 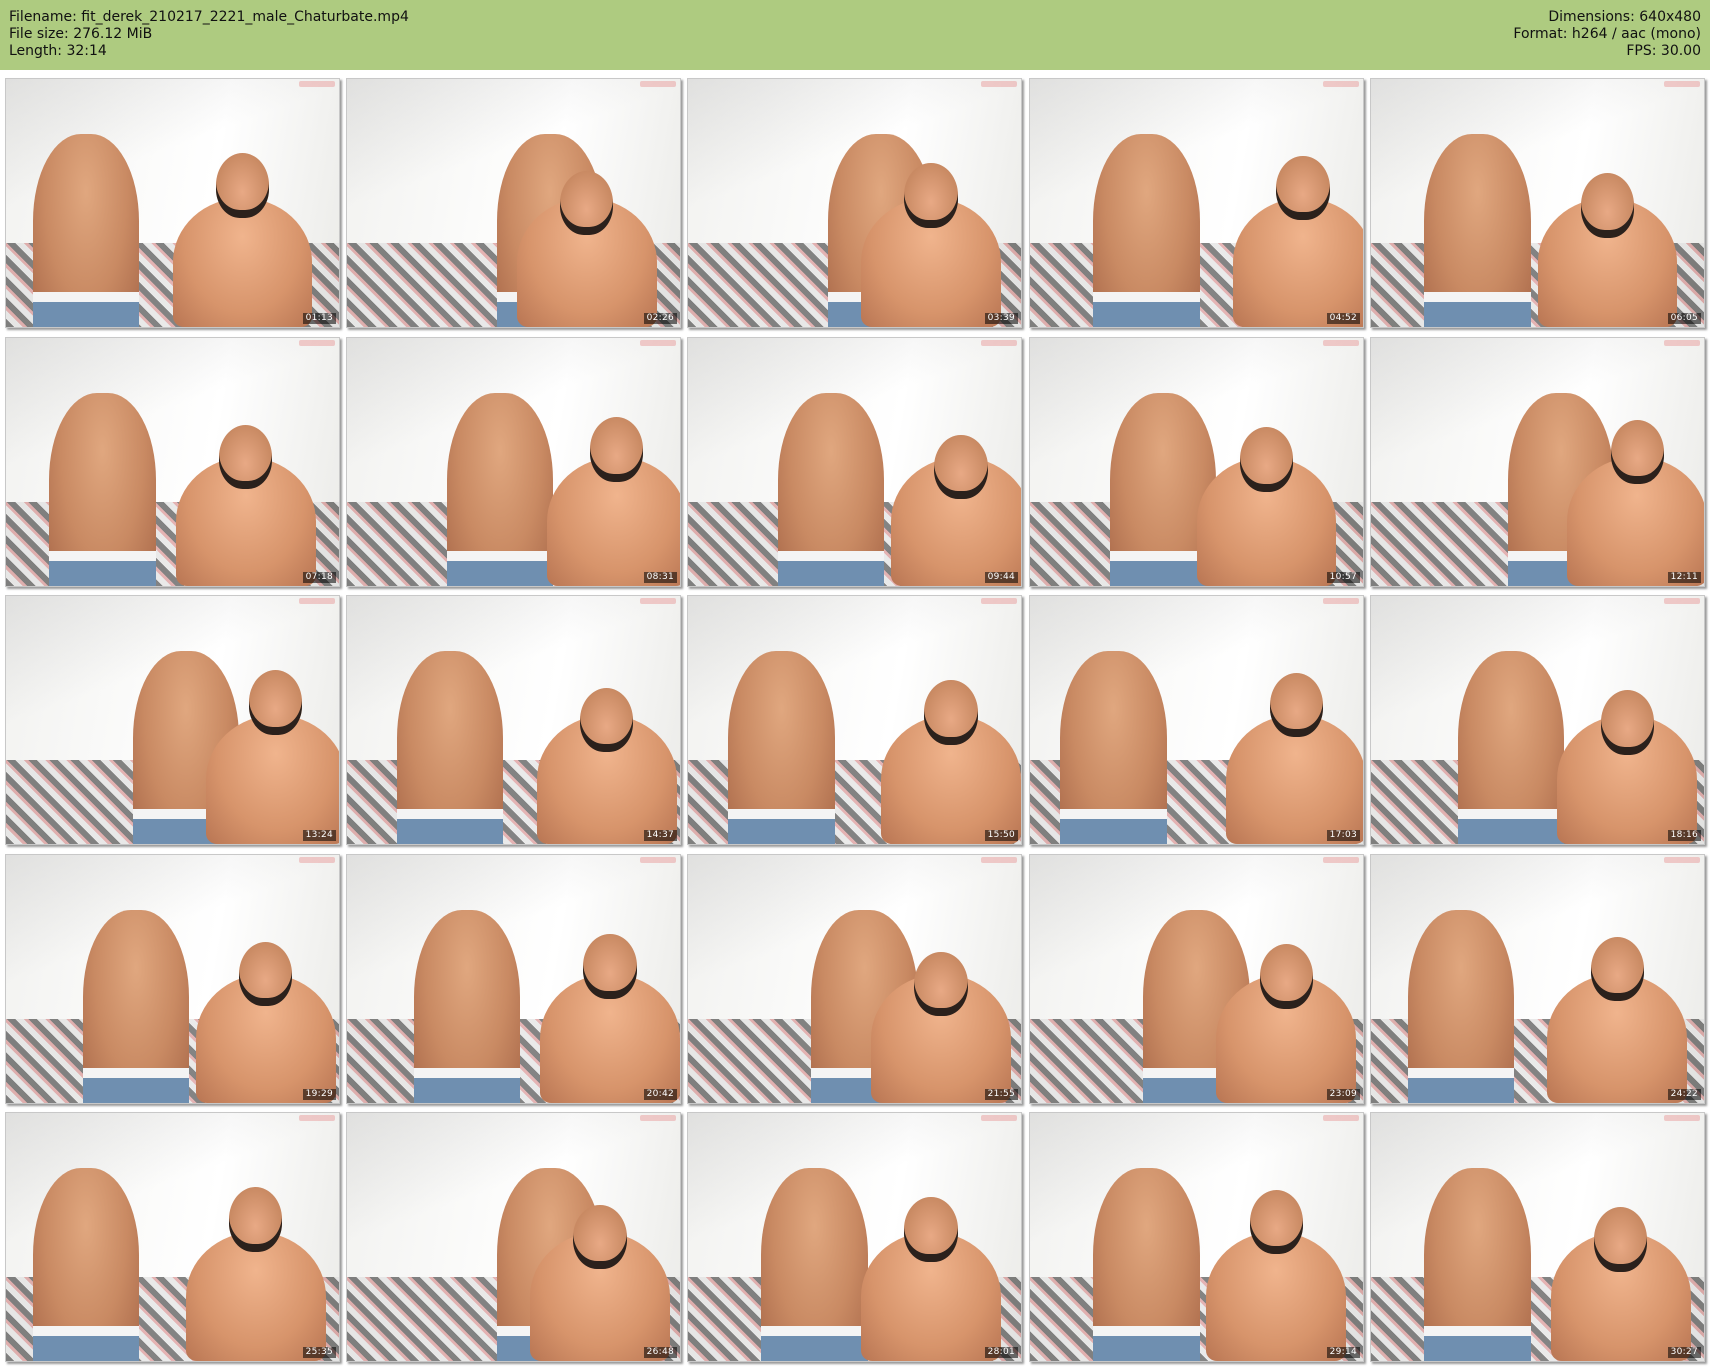 I want to click on thumbnail-timestamp: 15:50, so click(x=1001, y=835).